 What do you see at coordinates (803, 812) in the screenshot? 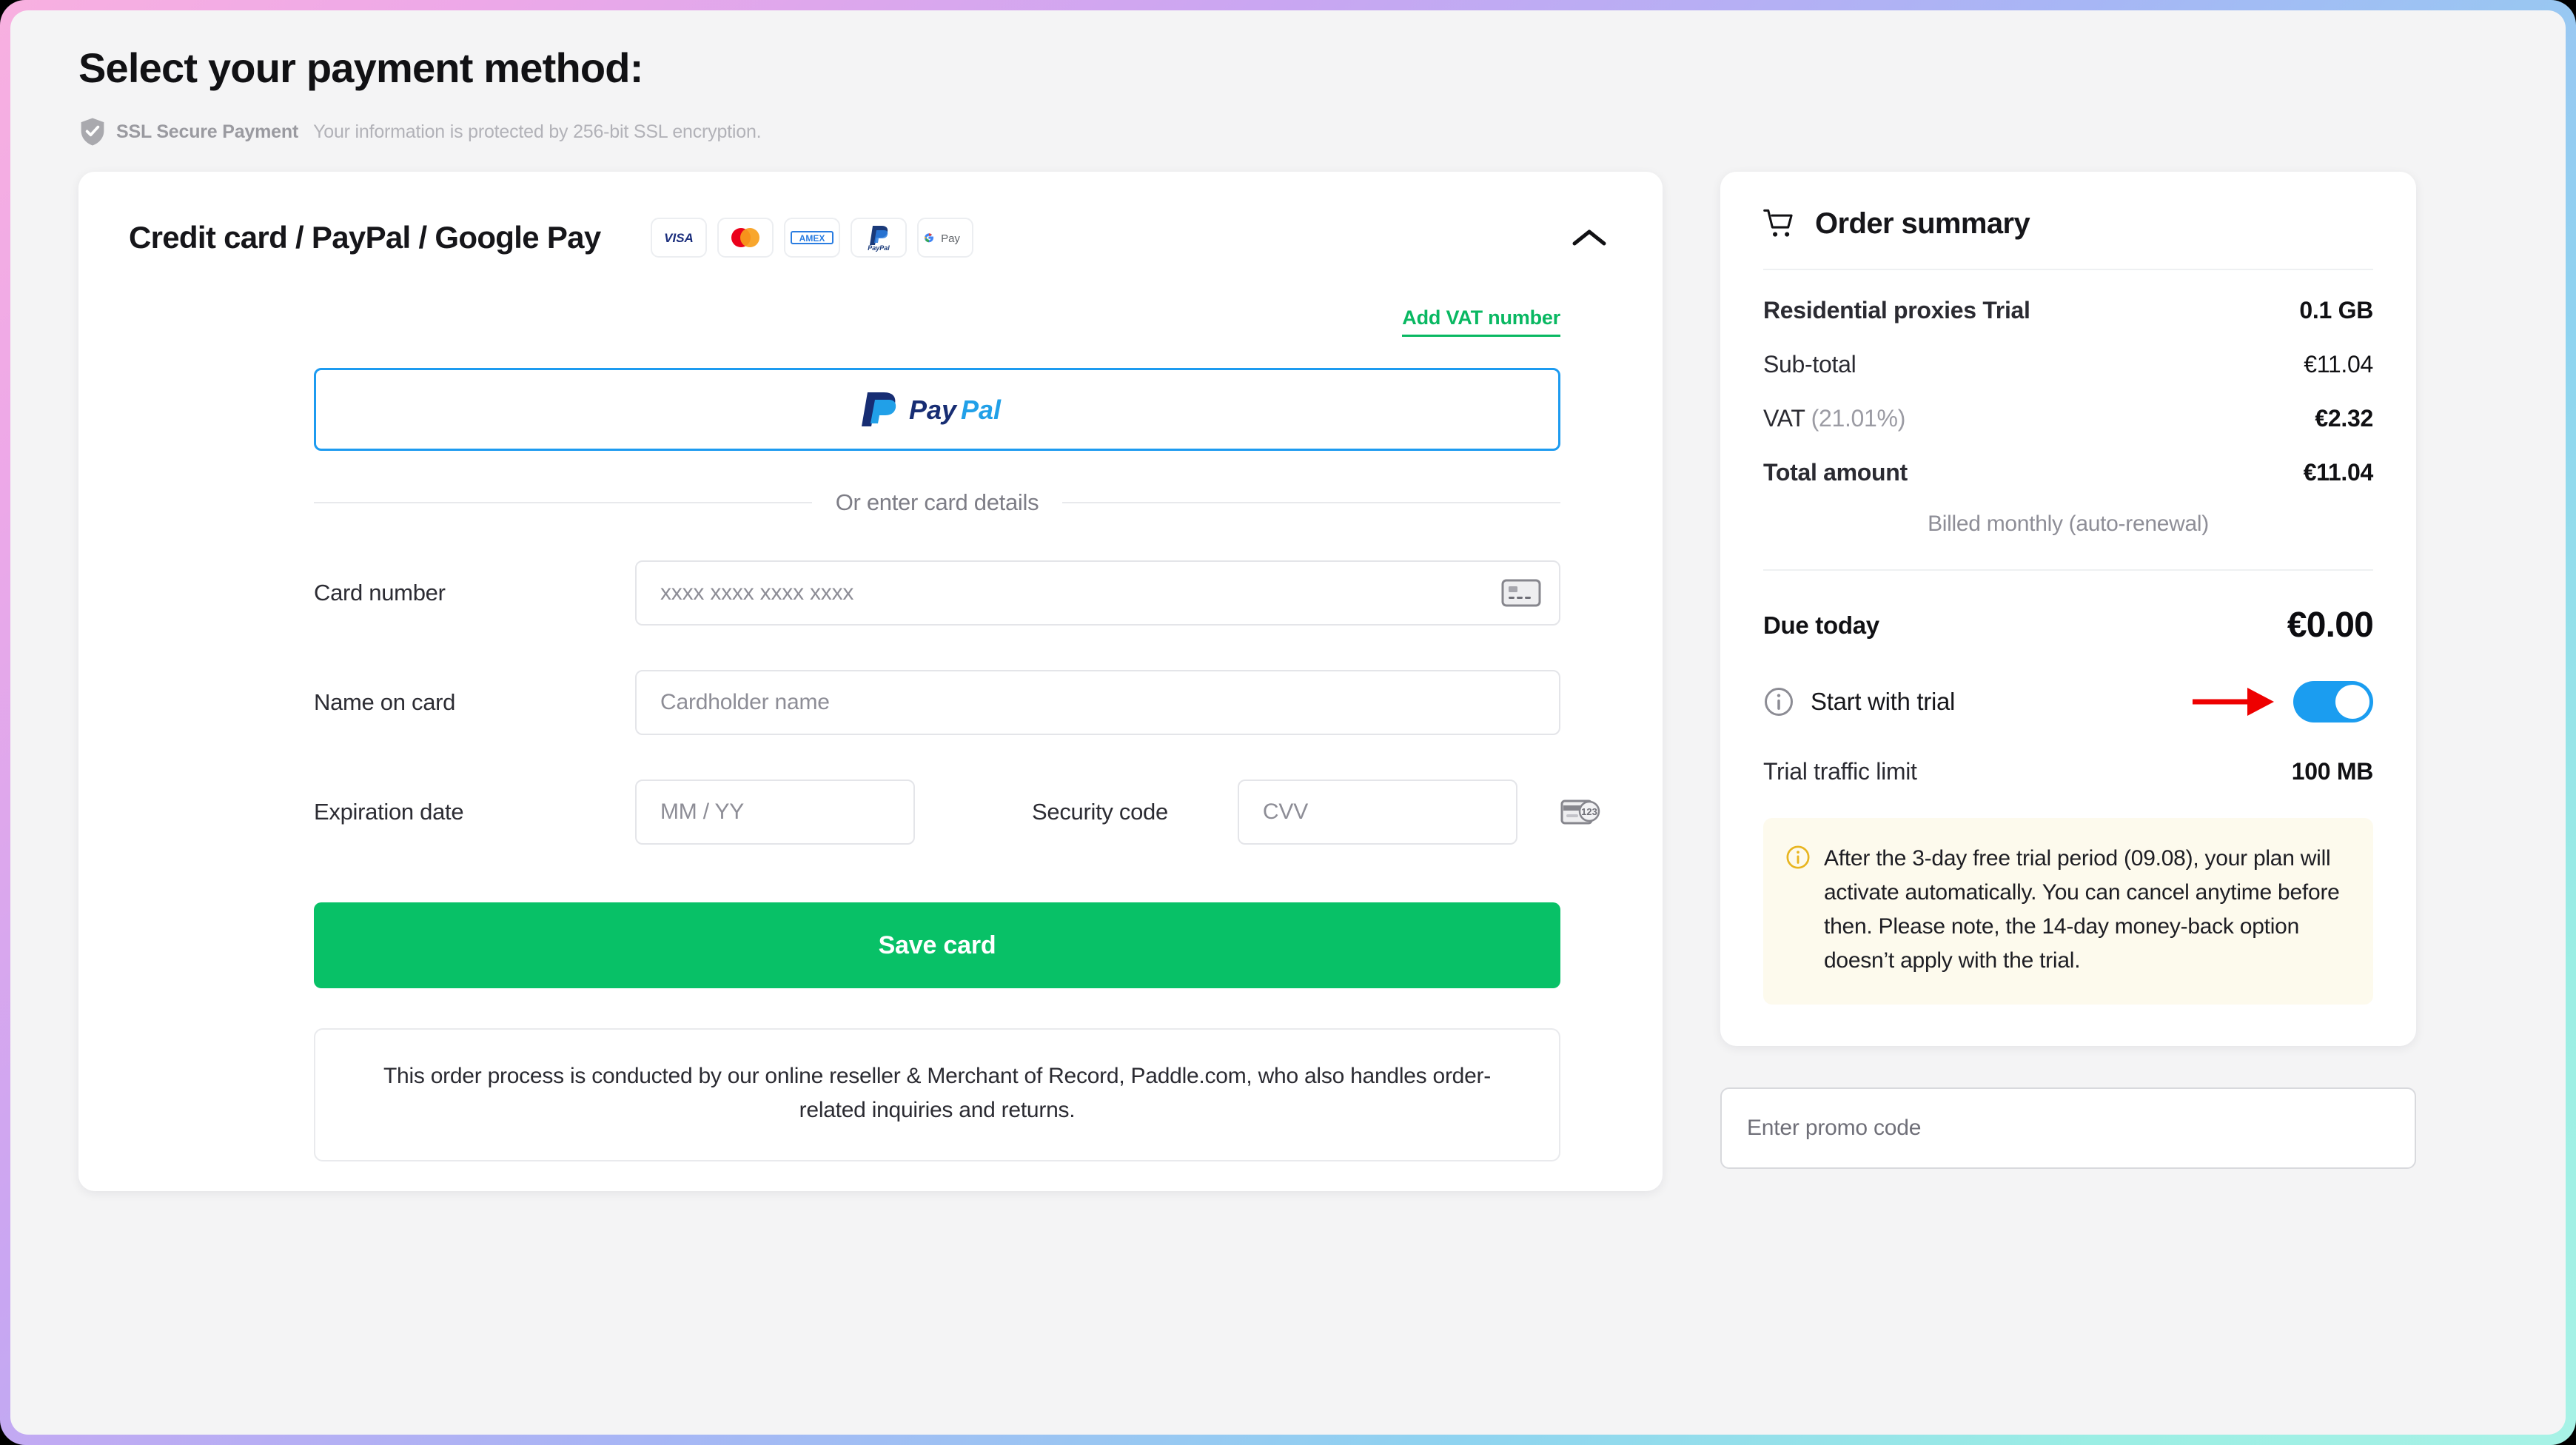
I see `expiration-date-input` at bounding box center [803, 812].